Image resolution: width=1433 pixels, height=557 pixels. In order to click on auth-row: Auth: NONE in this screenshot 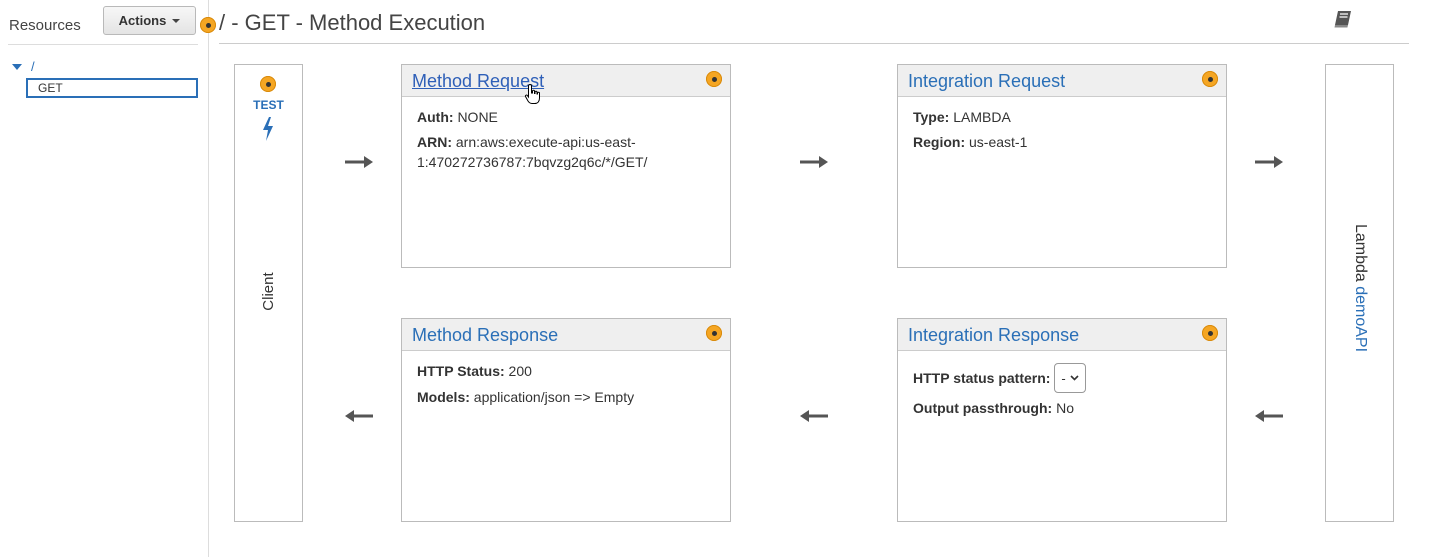, I will do `click(457, 117)`.